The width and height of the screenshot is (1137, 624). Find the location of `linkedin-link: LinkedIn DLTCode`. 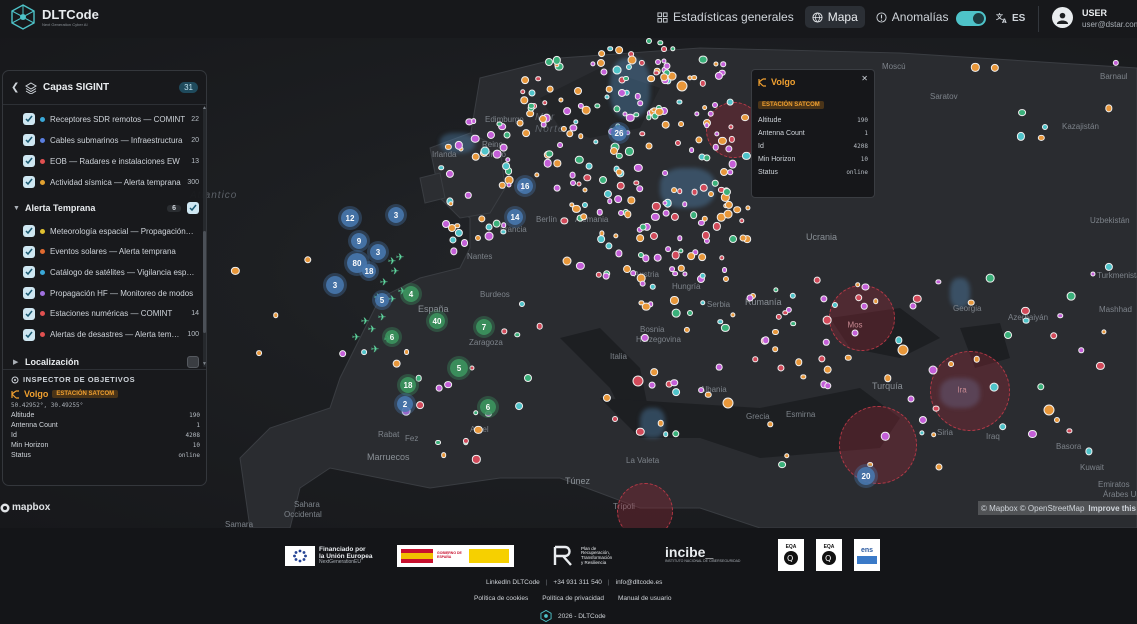

linkedin-link: LinkedIn DLTCode is located at coordinates (513, 582).